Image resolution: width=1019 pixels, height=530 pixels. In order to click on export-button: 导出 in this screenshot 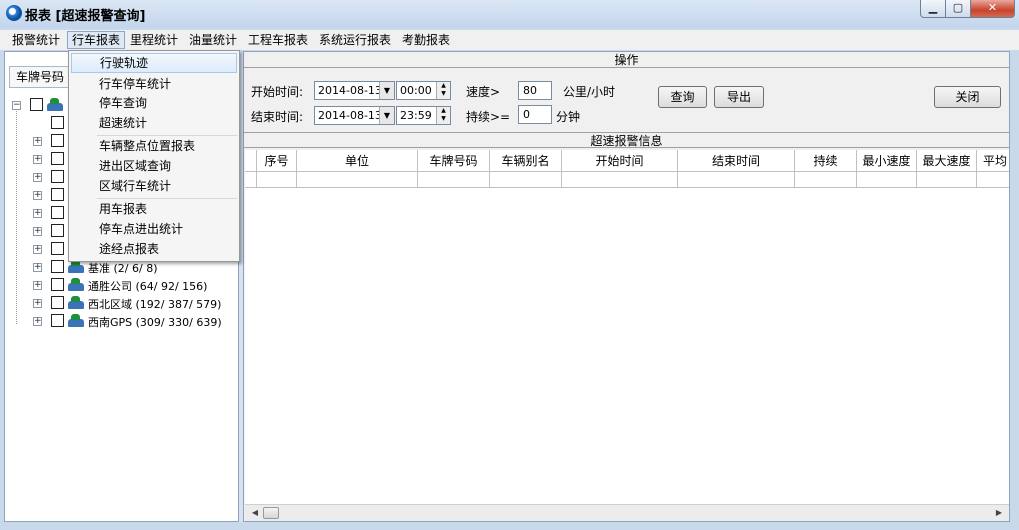, I will do `click(739, 97)`.